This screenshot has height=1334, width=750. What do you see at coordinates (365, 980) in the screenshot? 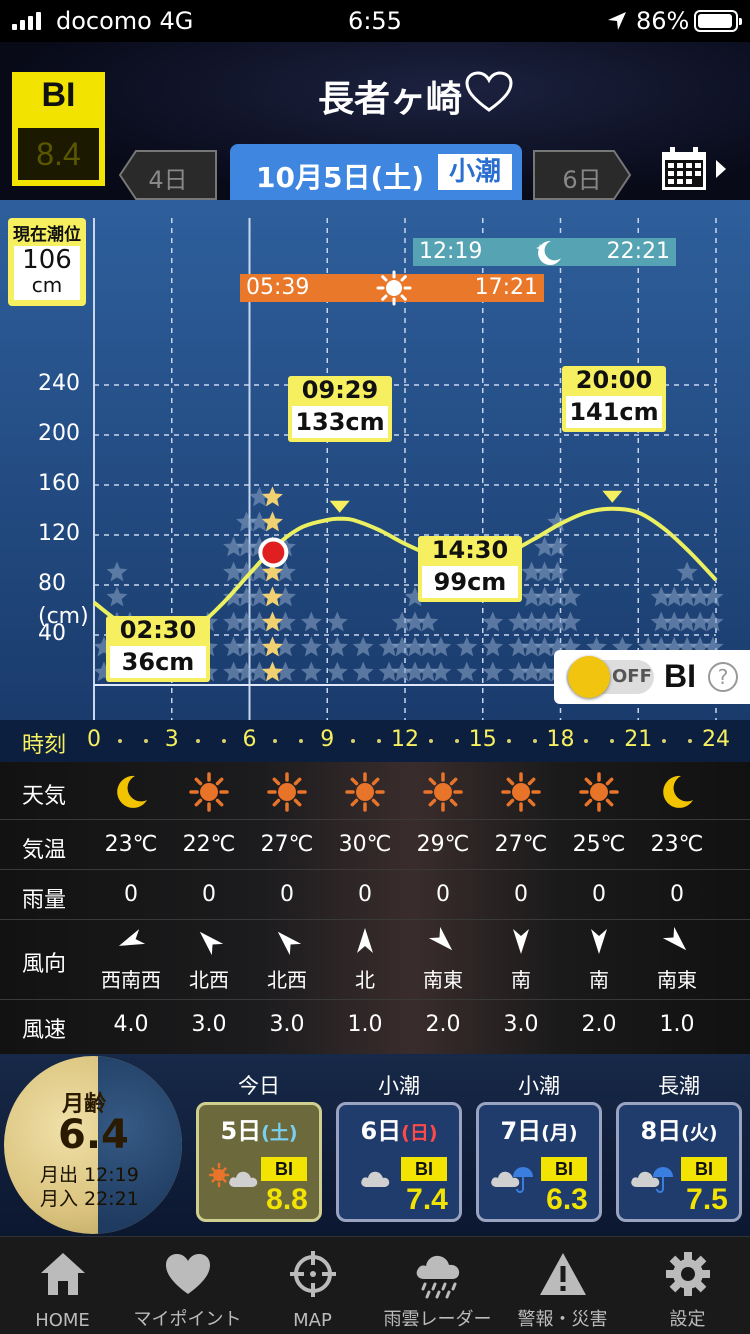
I see `wind-dir-cell: 北` at bounding box center [365, 980].